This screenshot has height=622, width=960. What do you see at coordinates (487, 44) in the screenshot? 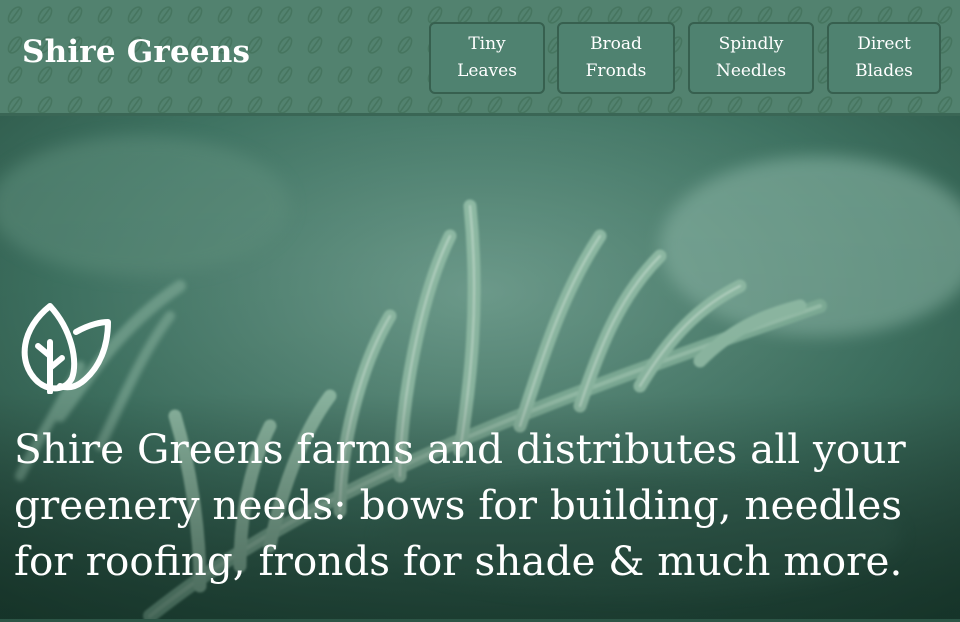
I see `nav-label-line1: Tiny` at bounding box center [487, 44].